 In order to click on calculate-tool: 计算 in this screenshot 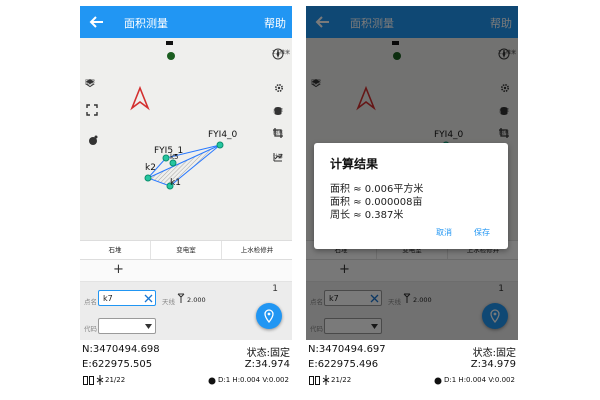, I will do `click(278, 157)`.